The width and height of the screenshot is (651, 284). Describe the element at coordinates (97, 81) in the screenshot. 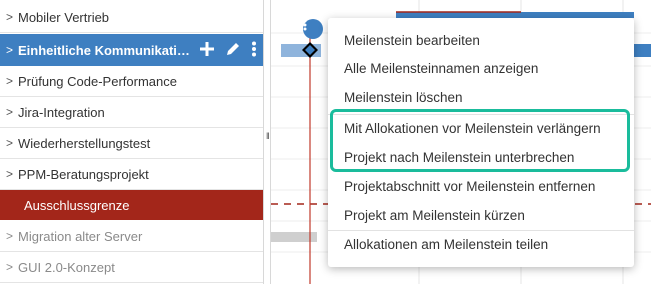

I see `project-label: Prüfung Code-Performance` at that location.